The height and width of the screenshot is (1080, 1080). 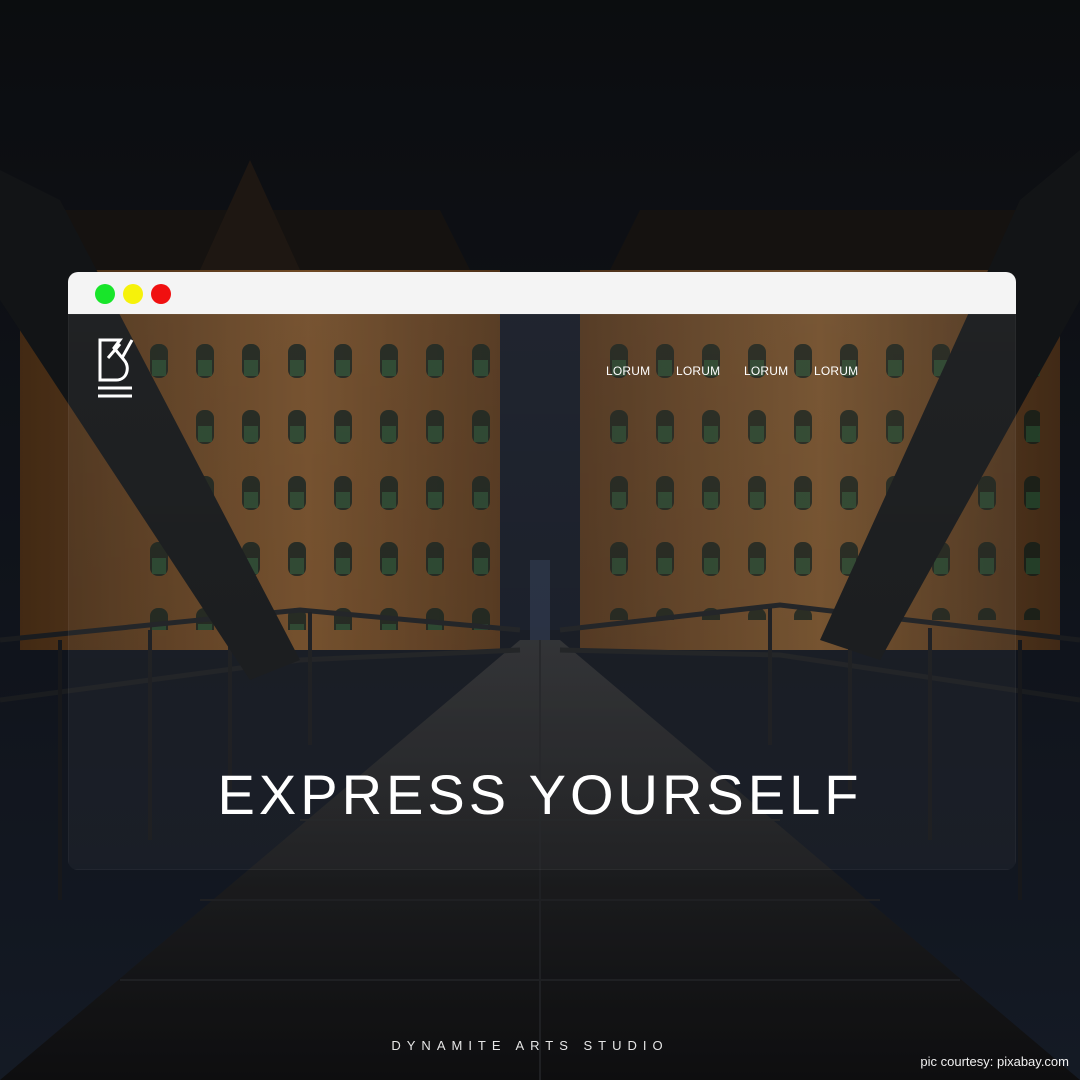 What do you see at coordinates (628, 371) in the screenshot?
I see `nav-item-1: LORUM` at bounding box center [628, 371].